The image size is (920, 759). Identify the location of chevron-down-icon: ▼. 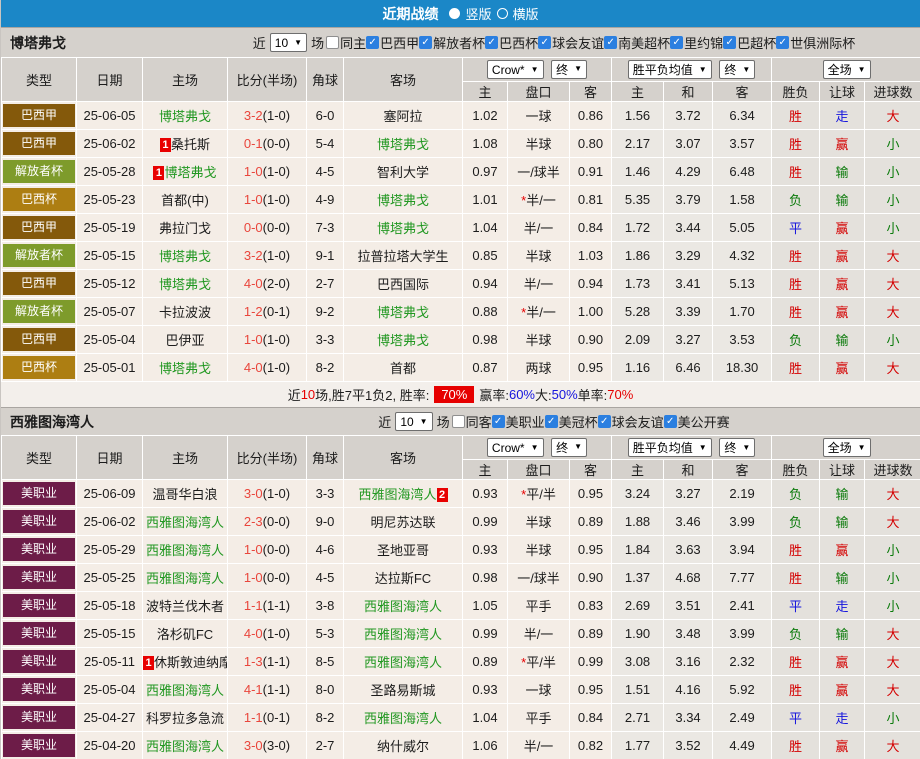
(534, 447).